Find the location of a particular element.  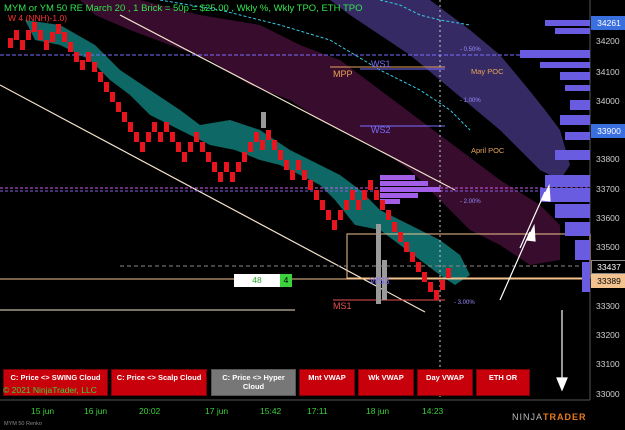

time-tick: 15 jun is located at coordinates (43, 411).